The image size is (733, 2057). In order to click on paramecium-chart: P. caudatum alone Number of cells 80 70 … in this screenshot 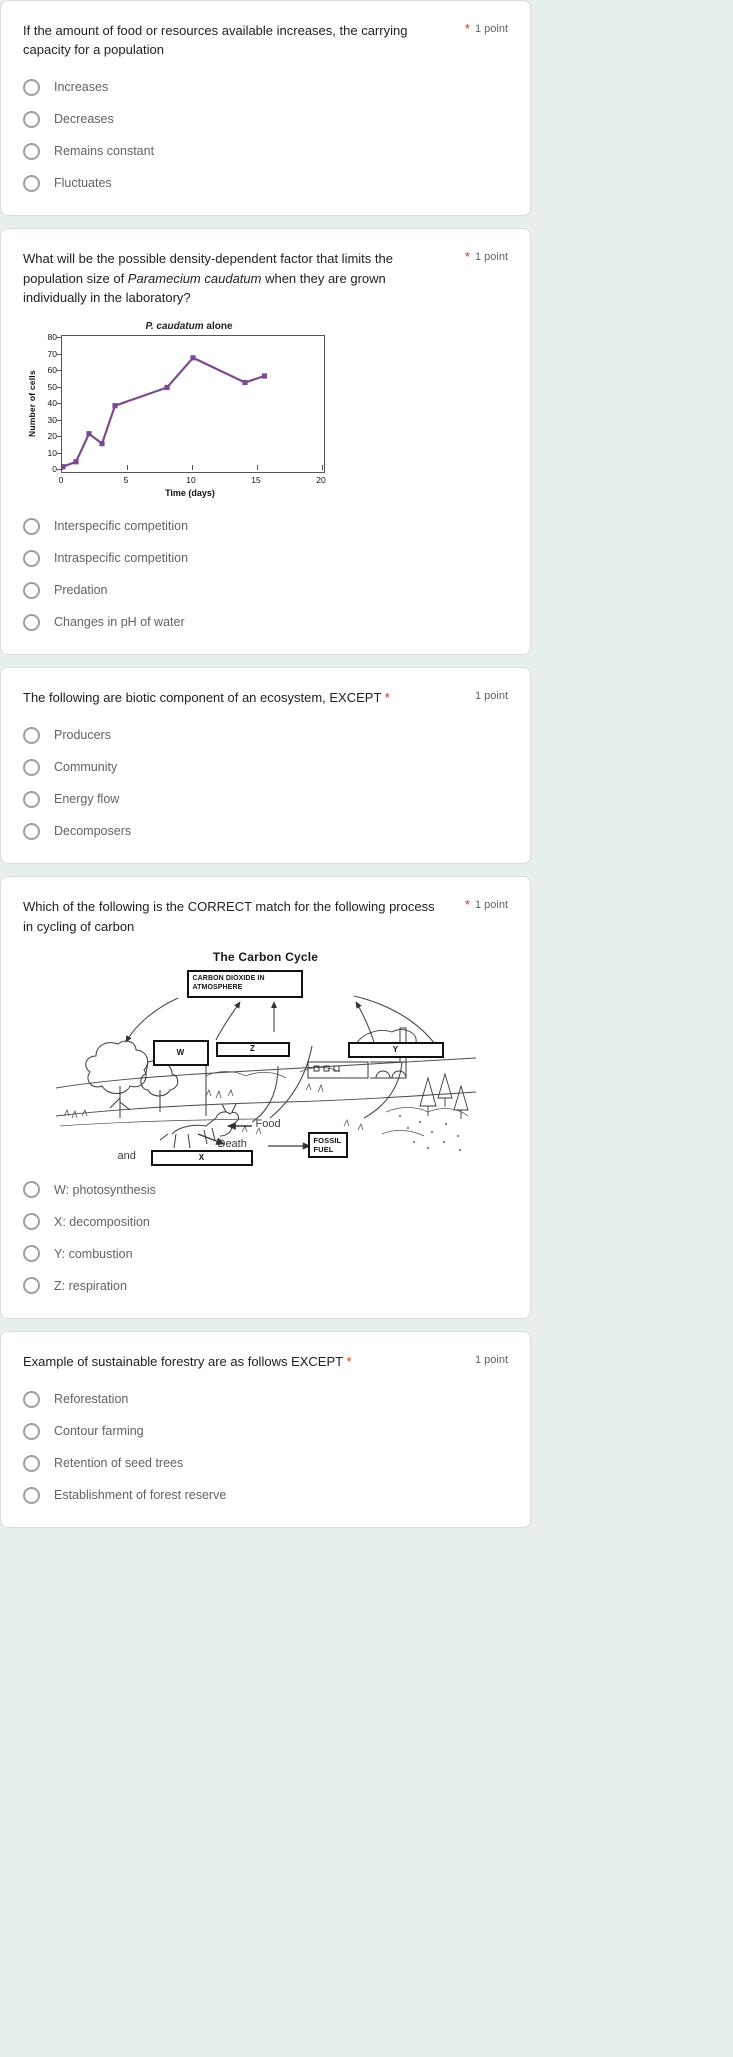, I will do `click(175, 410)`.